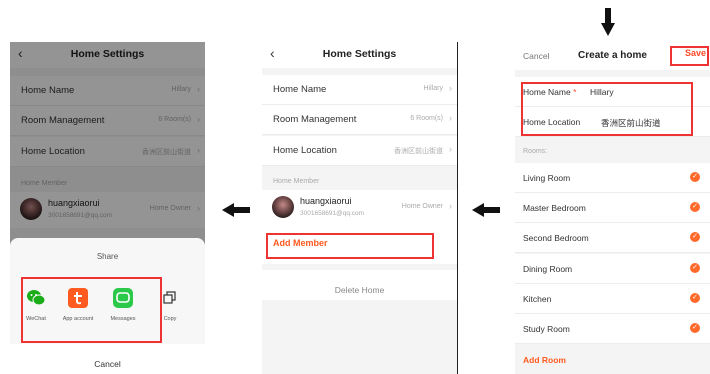 Image resolution: width=710 pixels, height=374 pixels. What do you see at coordinates (296, 181) in the screenshot?
I see `home-member-section-label: Home Member` at bounding box center [296, 181].